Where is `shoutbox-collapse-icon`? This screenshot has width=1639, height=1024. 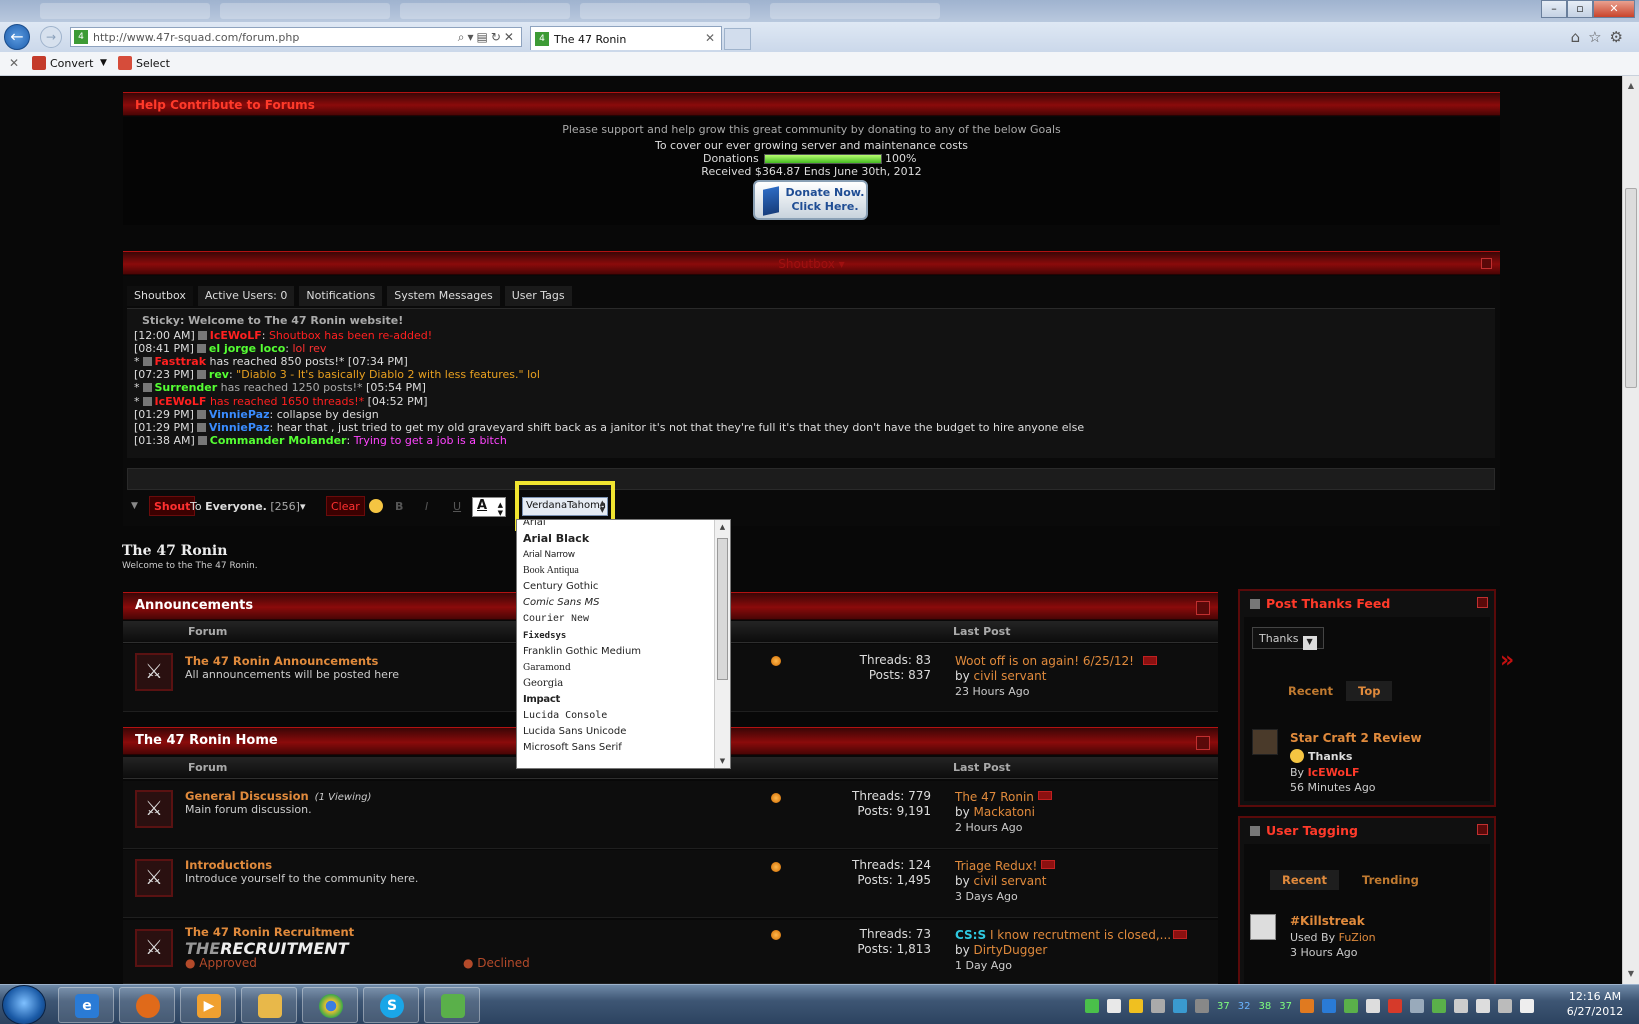
shoutbox-collapse-icon is located at coordinates (1486, 263).